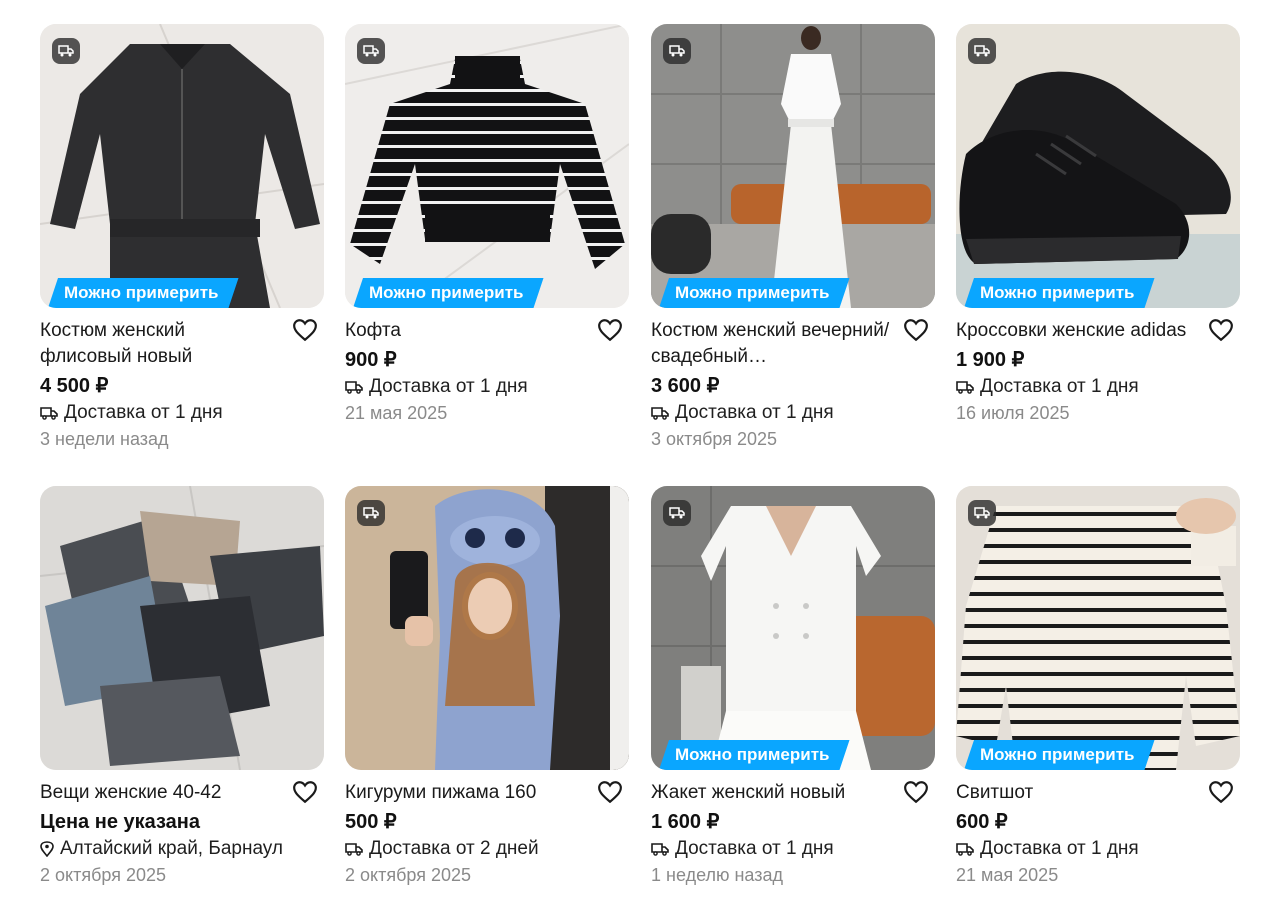 The width and height of the screenshot is (1280, 904). I want to click on listing-price: Цена не указана, so click(120, 822).